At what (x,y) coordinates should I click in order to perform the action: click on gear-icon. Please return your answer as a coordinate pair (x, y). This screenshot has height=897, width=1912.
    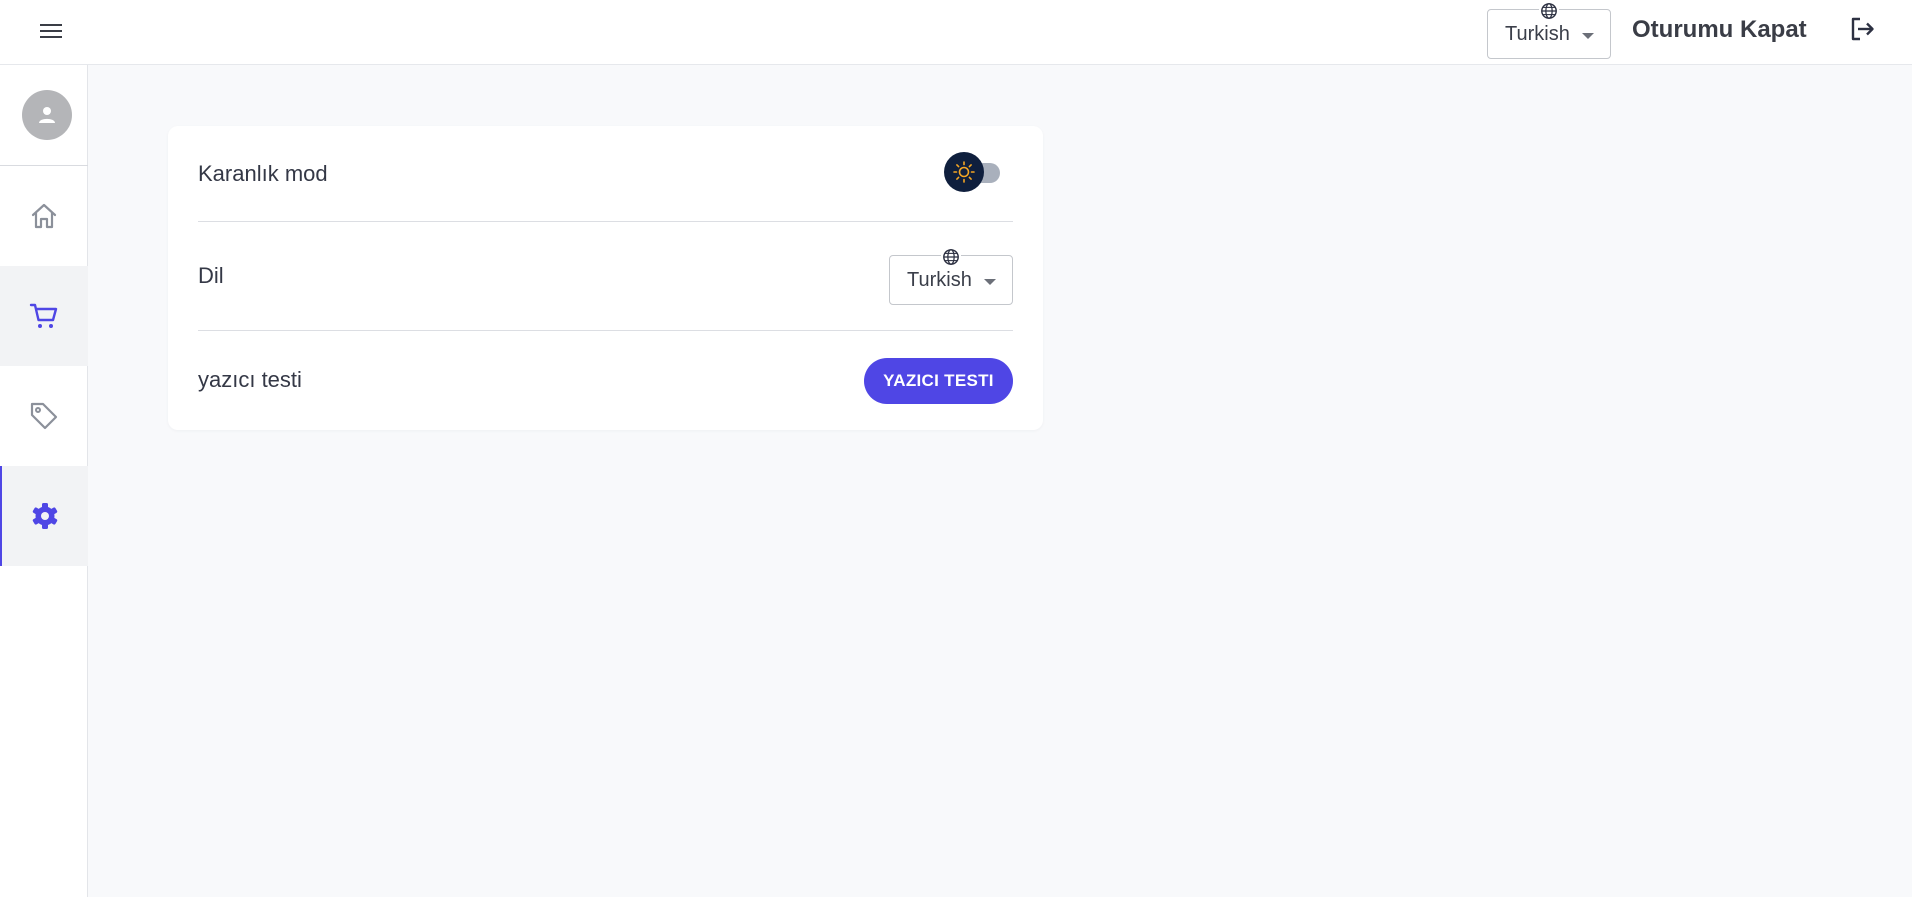
    Looking at the image, I should click on (45, 516).